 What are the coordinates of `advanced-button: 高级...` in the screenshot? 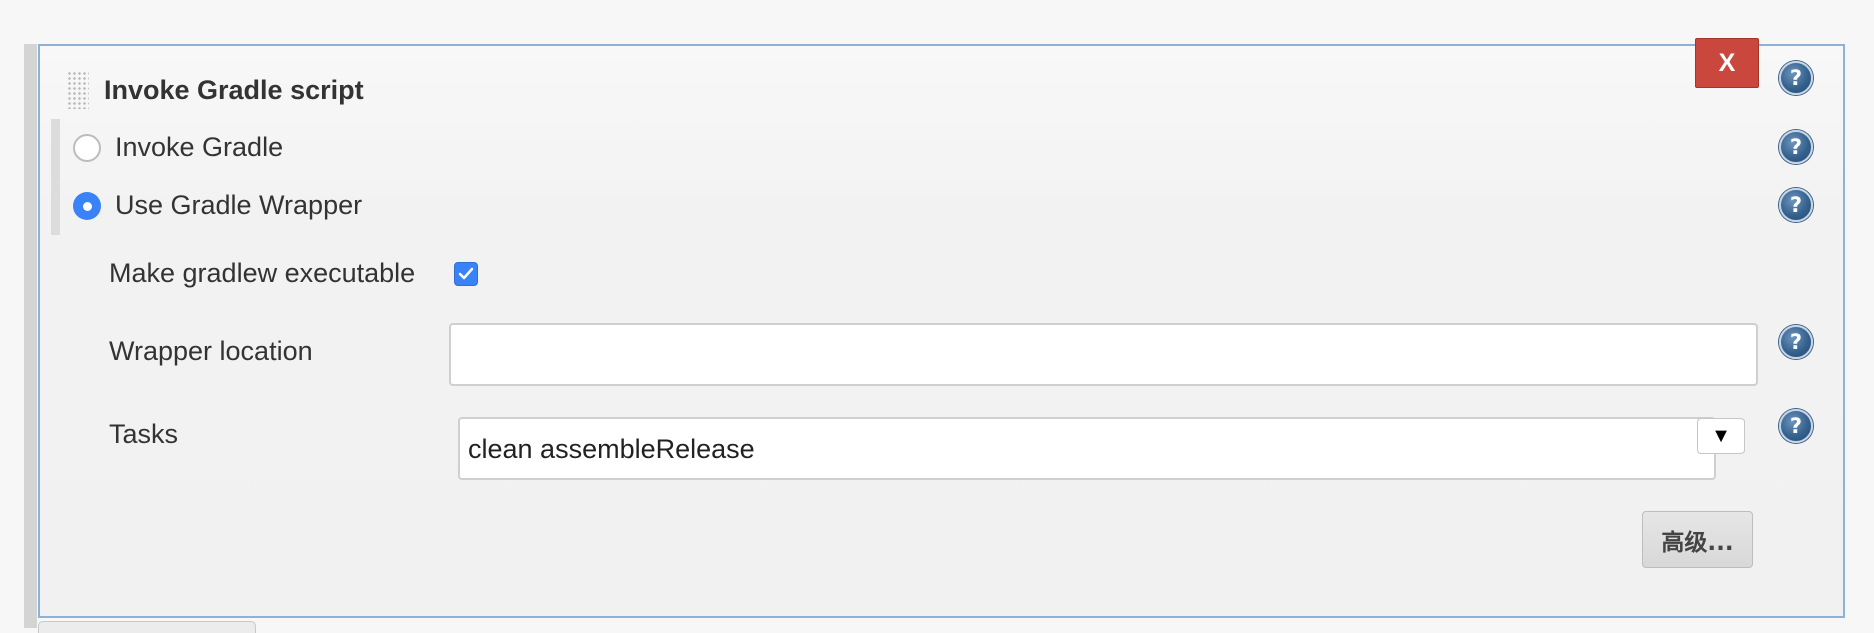 It's located at (1697, 539).